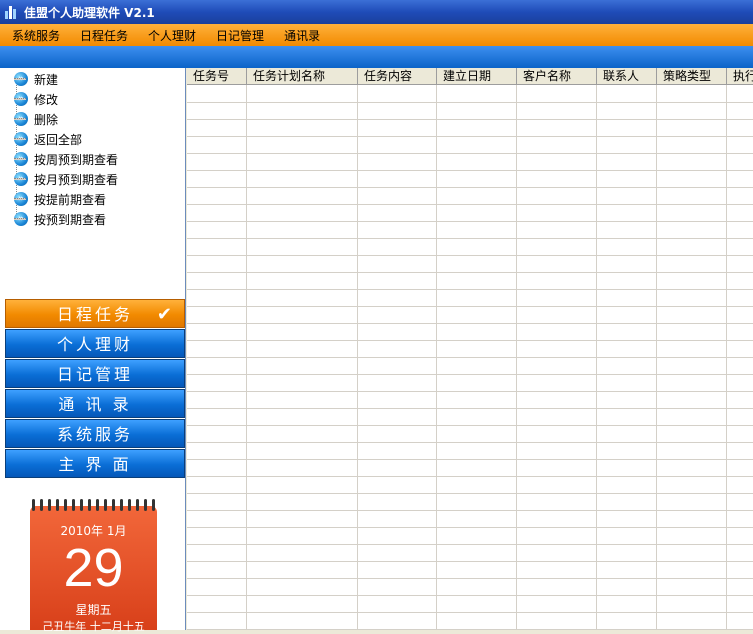  Describe the element at coordinates (217, 76) in the screenshot. I see `column-header-task-id: 任务号` at that location.